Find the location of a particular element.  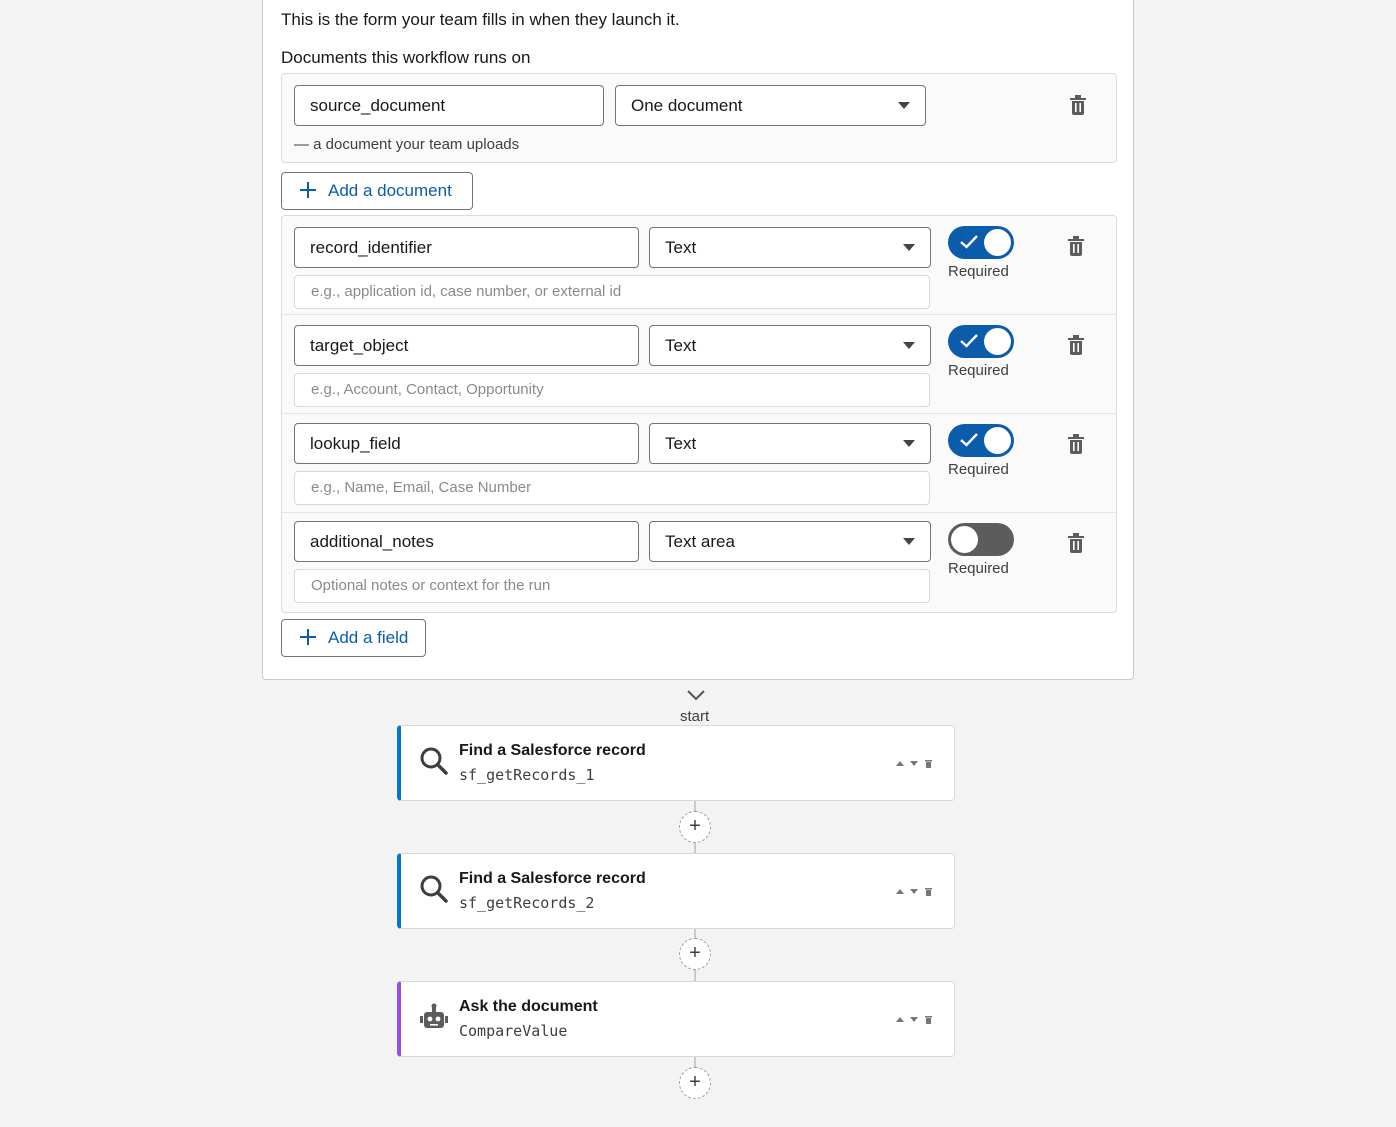

flow-step-card: Find a Salesforce record sf_getRecords_2 is located at coordinates (676, 891).